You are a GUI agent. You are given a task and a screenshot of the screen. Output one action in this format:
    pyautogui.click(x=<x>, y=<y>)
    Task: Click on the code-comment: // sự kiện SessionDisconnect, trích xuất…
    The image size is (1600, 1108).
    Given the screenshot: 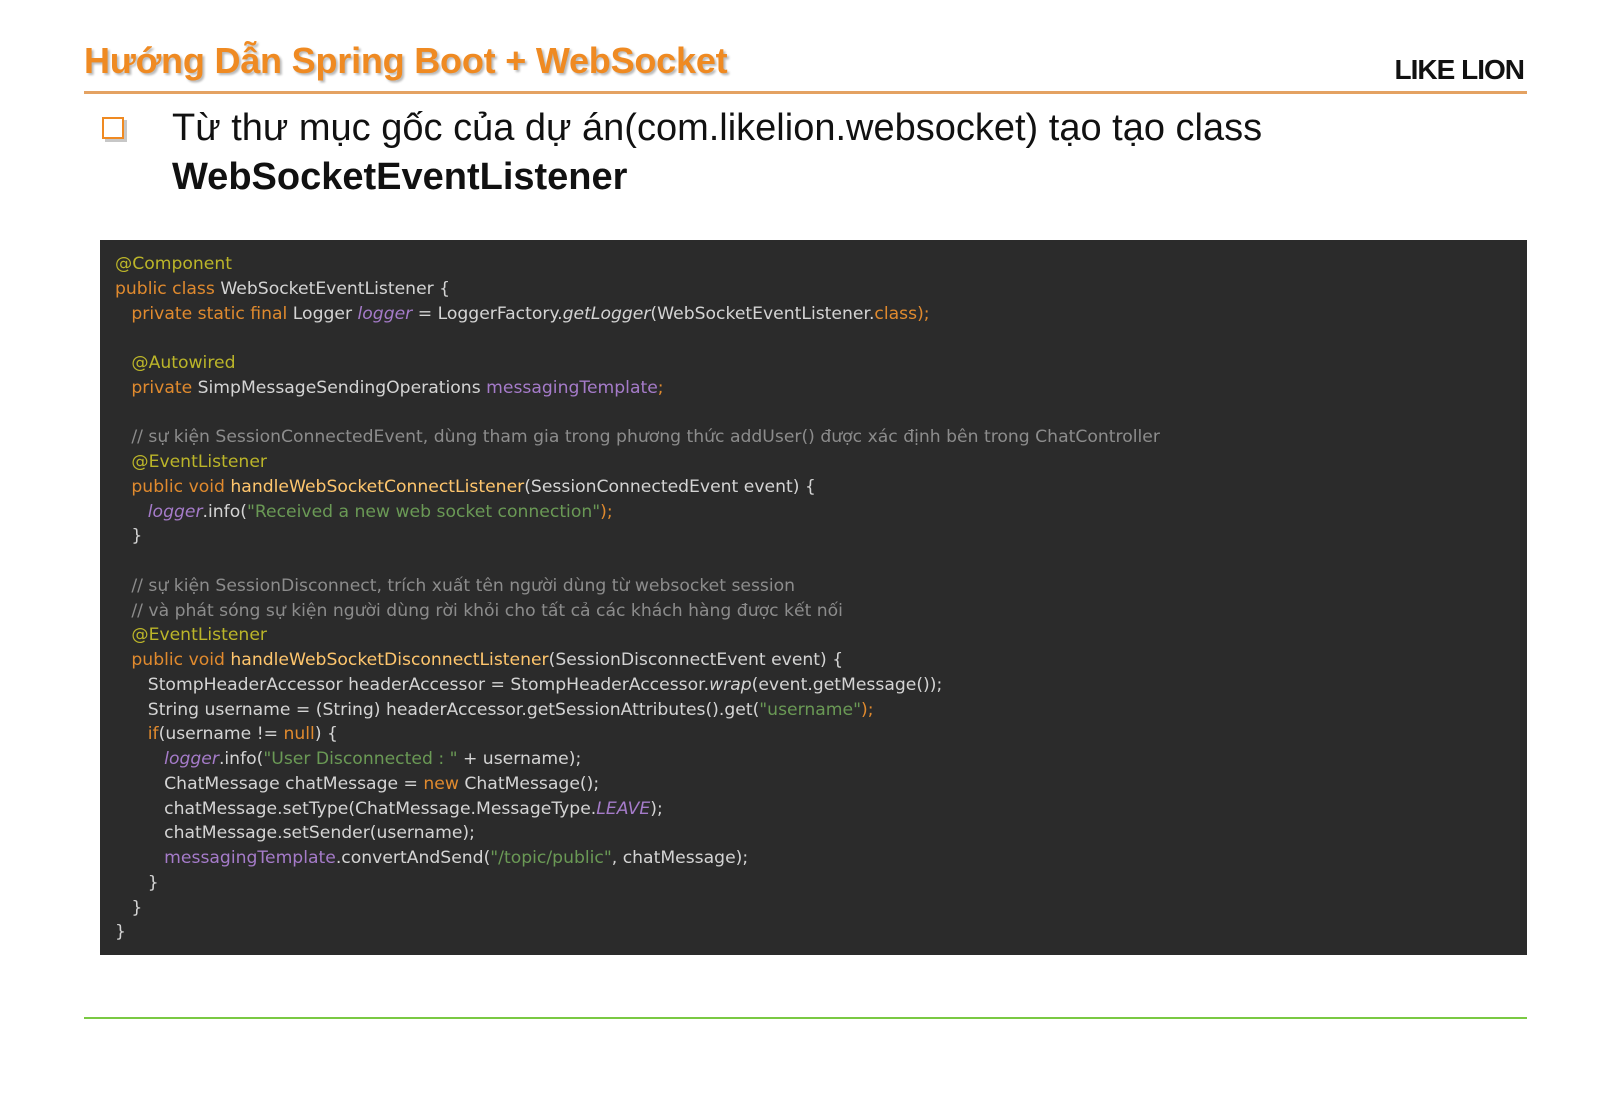 What is the action you would take?
    pyautogui.click(x=463, y=585)
    